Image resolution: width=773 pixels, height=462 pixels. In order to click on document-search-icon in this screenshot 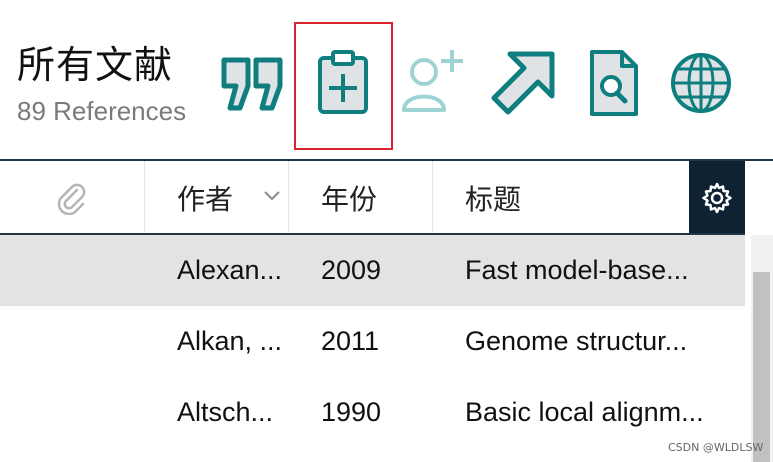, I will do `click(614, 83)`.